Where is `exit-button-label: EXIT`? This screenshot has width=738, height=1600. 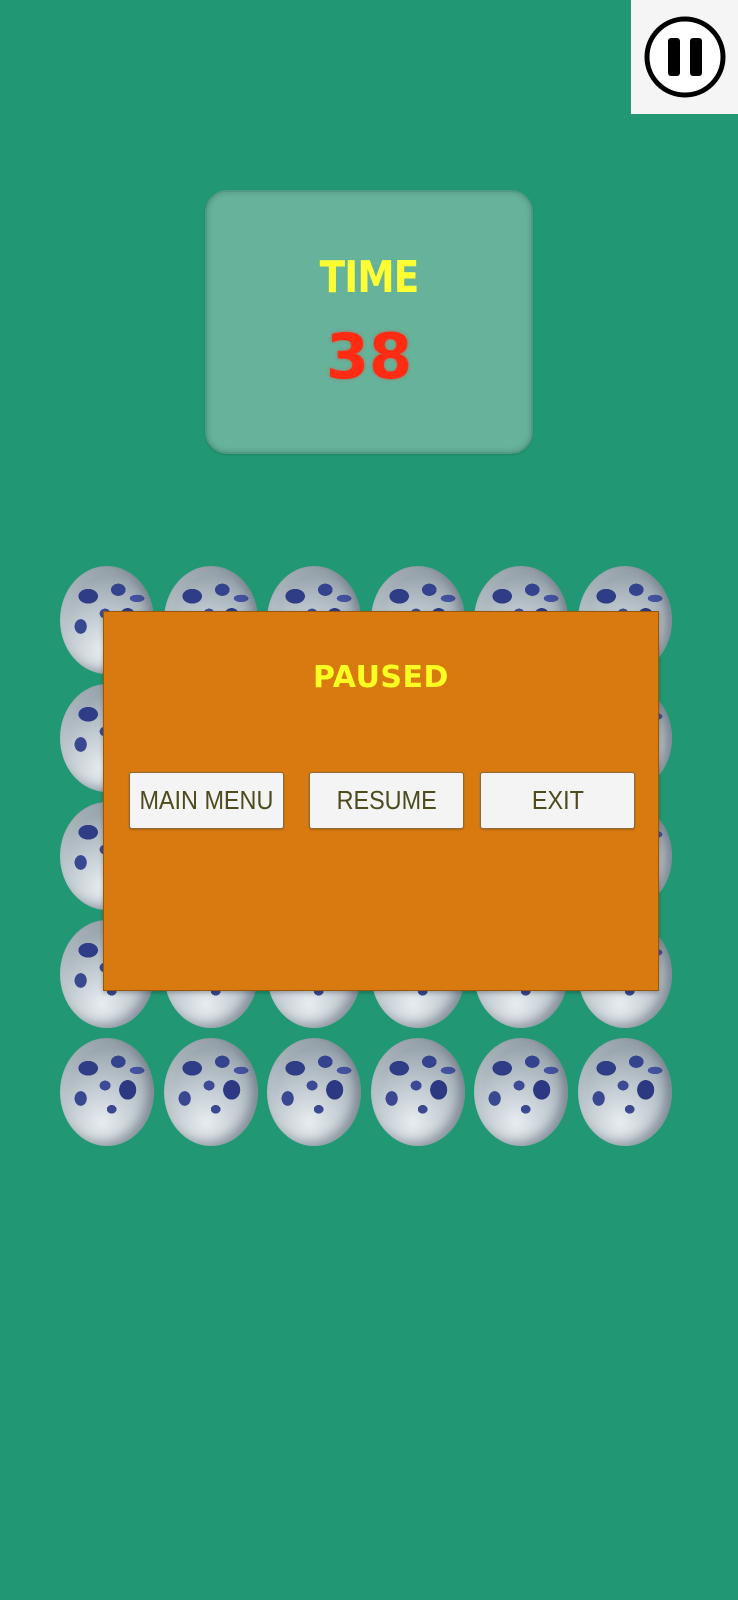 exit-button-label: EXIT is located at coordinates (557, 800).